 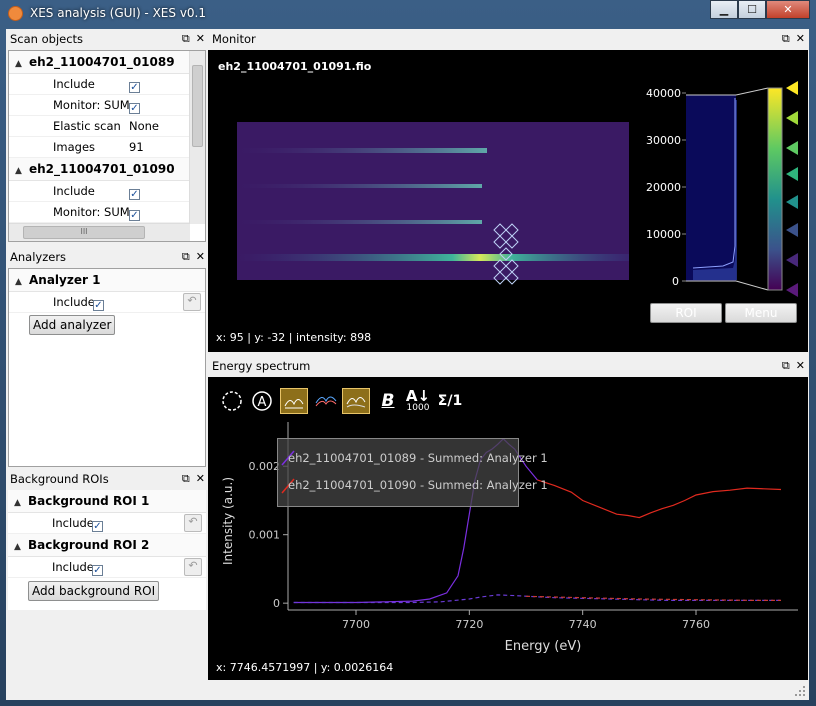 What do you see at coordinates (583, 624) in the screenshot?
I see `x-tick-label: 7740` at bounding box center [583, 624].